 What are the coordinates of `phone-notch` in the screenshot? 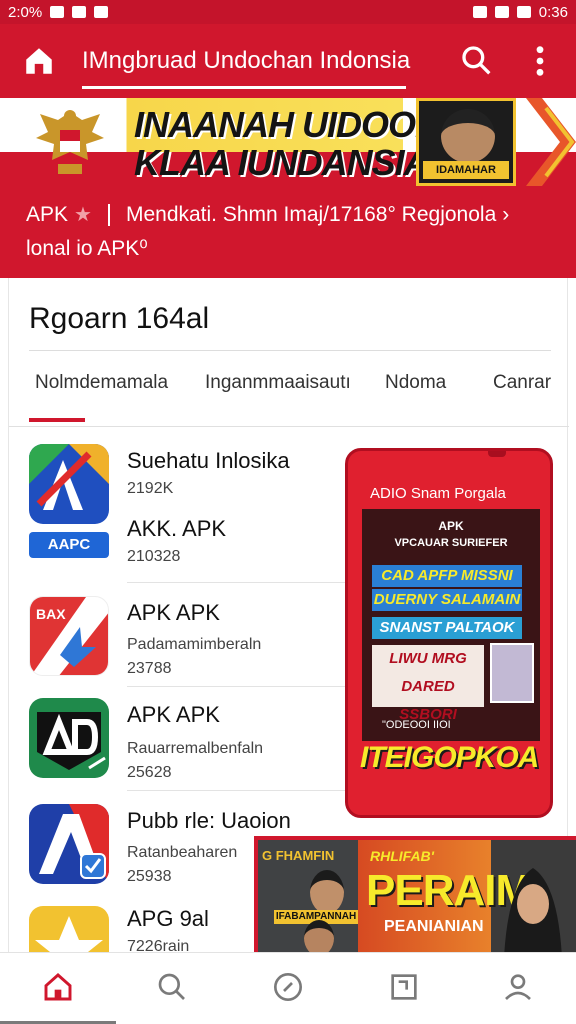 It's located at (497, 454).